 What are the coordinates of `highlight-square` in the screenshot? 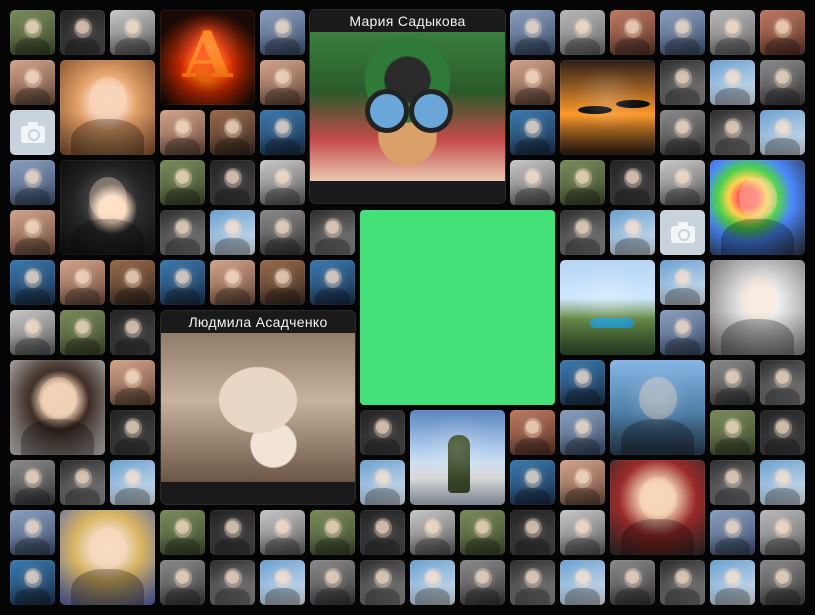 It's located at (457, 307).